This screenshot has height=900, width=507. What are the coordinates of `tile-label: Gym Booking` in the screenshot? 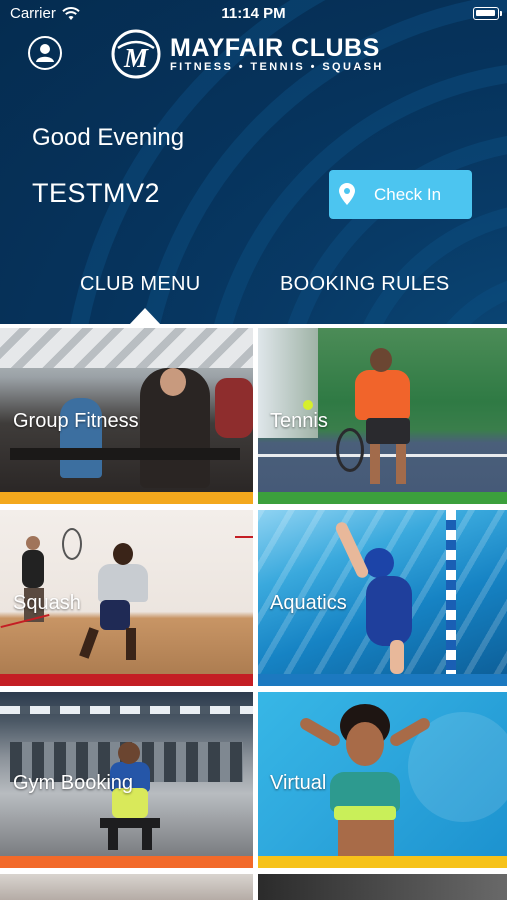 It's located at (73, 783).